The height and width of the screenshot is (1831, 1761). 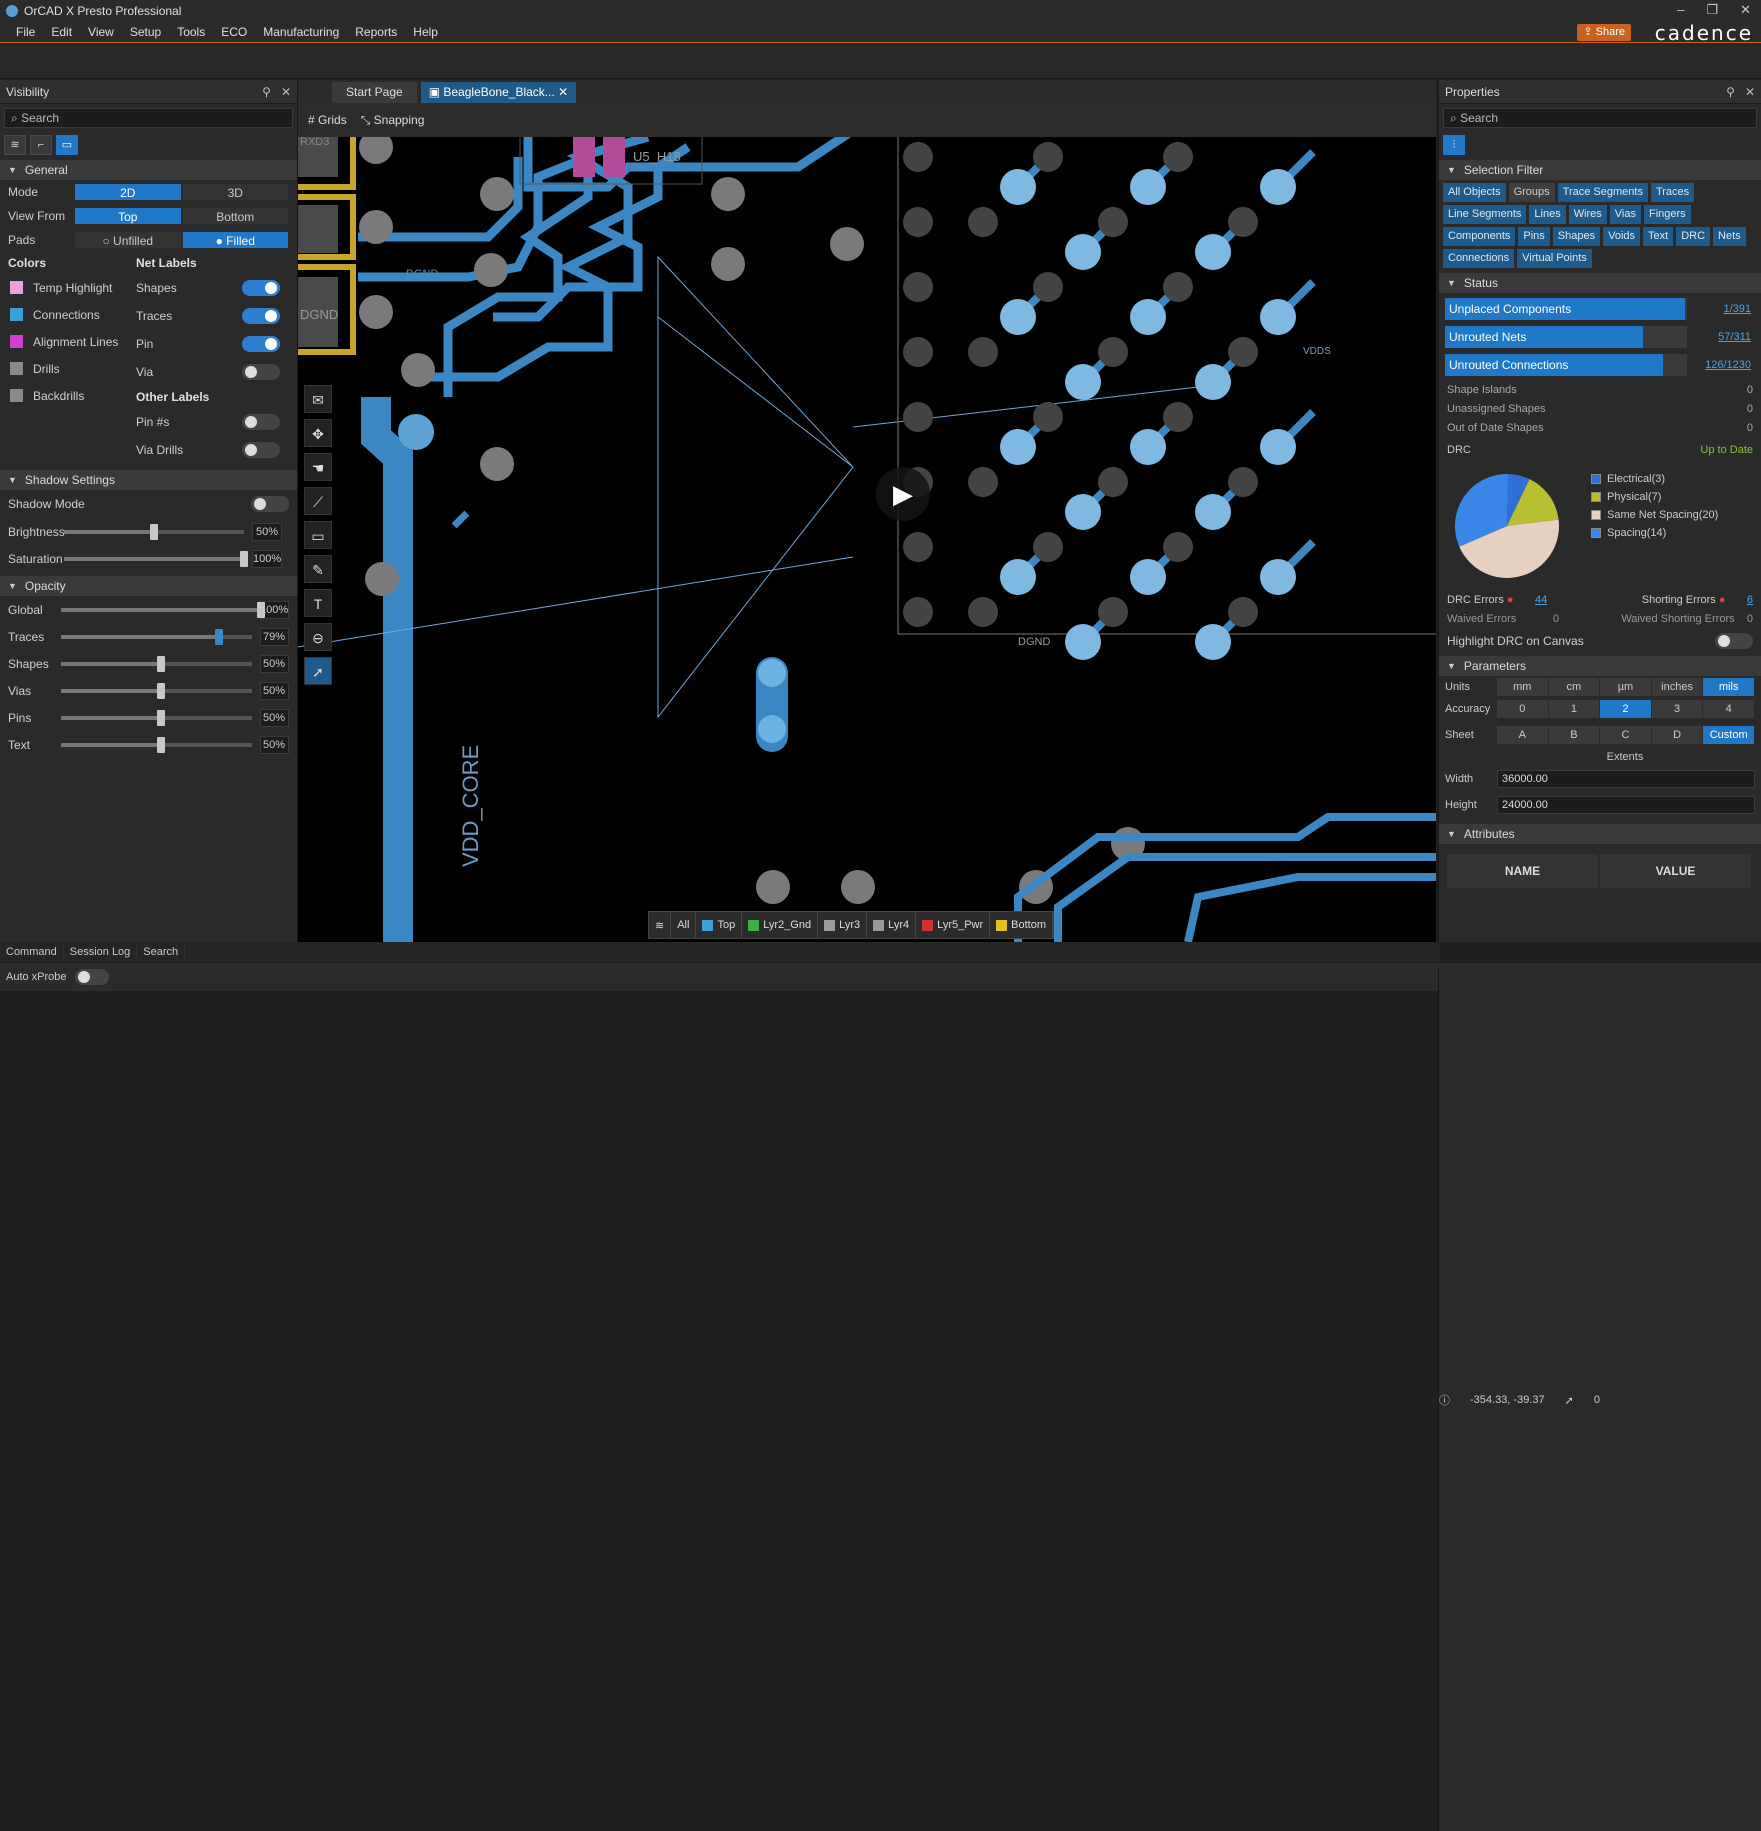 What do you see at coordinates (1600, 666) in the screenshot?
I see `parameters-section-header: ▼ Parameters` at bounding box center [1600, 666].